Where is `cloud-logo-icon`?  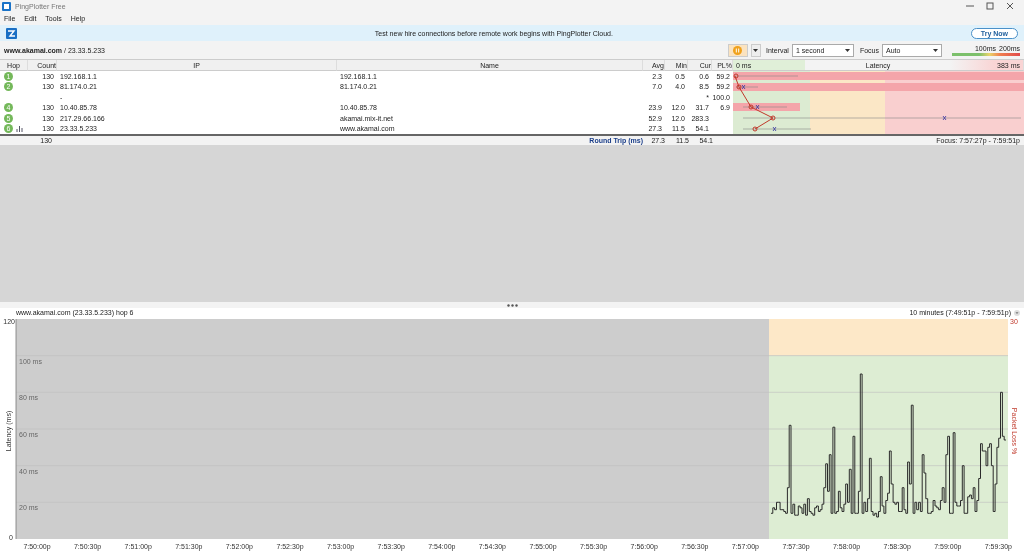
cloud-logo-icon is located at coordinates (11, 33).